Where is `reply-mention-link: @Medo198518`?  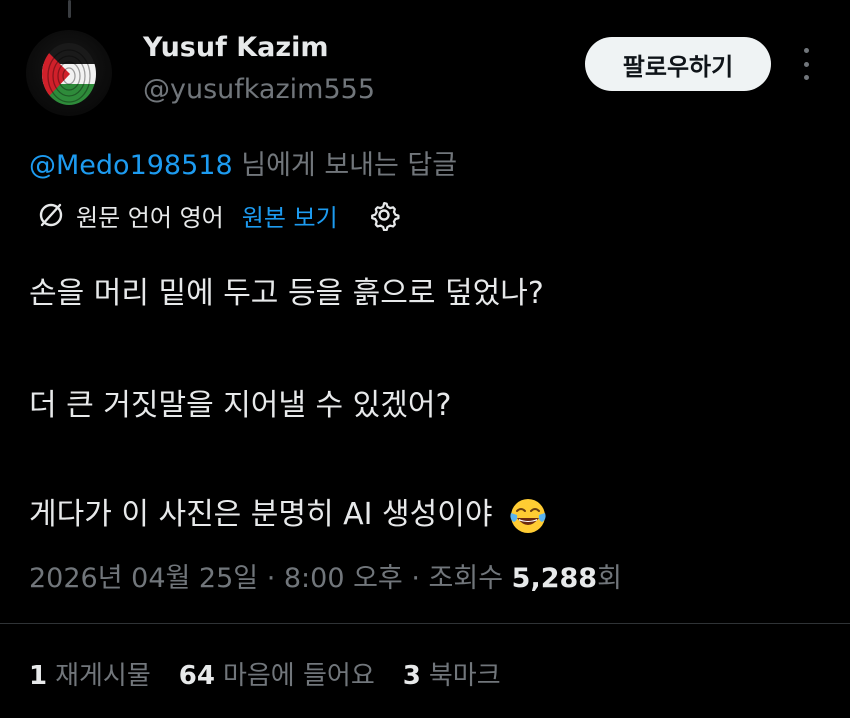 reply-mention-link: @Medo198518 is located at coordinates (131, 165).